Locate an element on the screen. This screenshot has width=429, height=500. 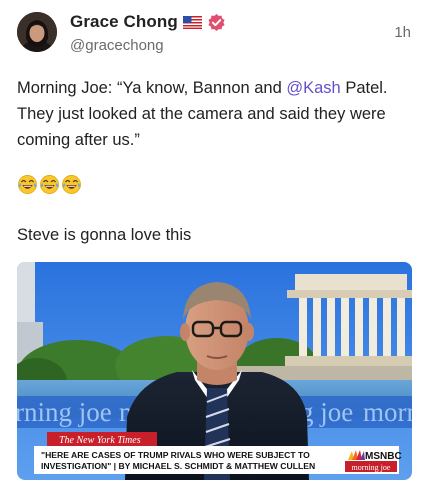
author-name: Grace Chong is located at coordinates (124, 22).